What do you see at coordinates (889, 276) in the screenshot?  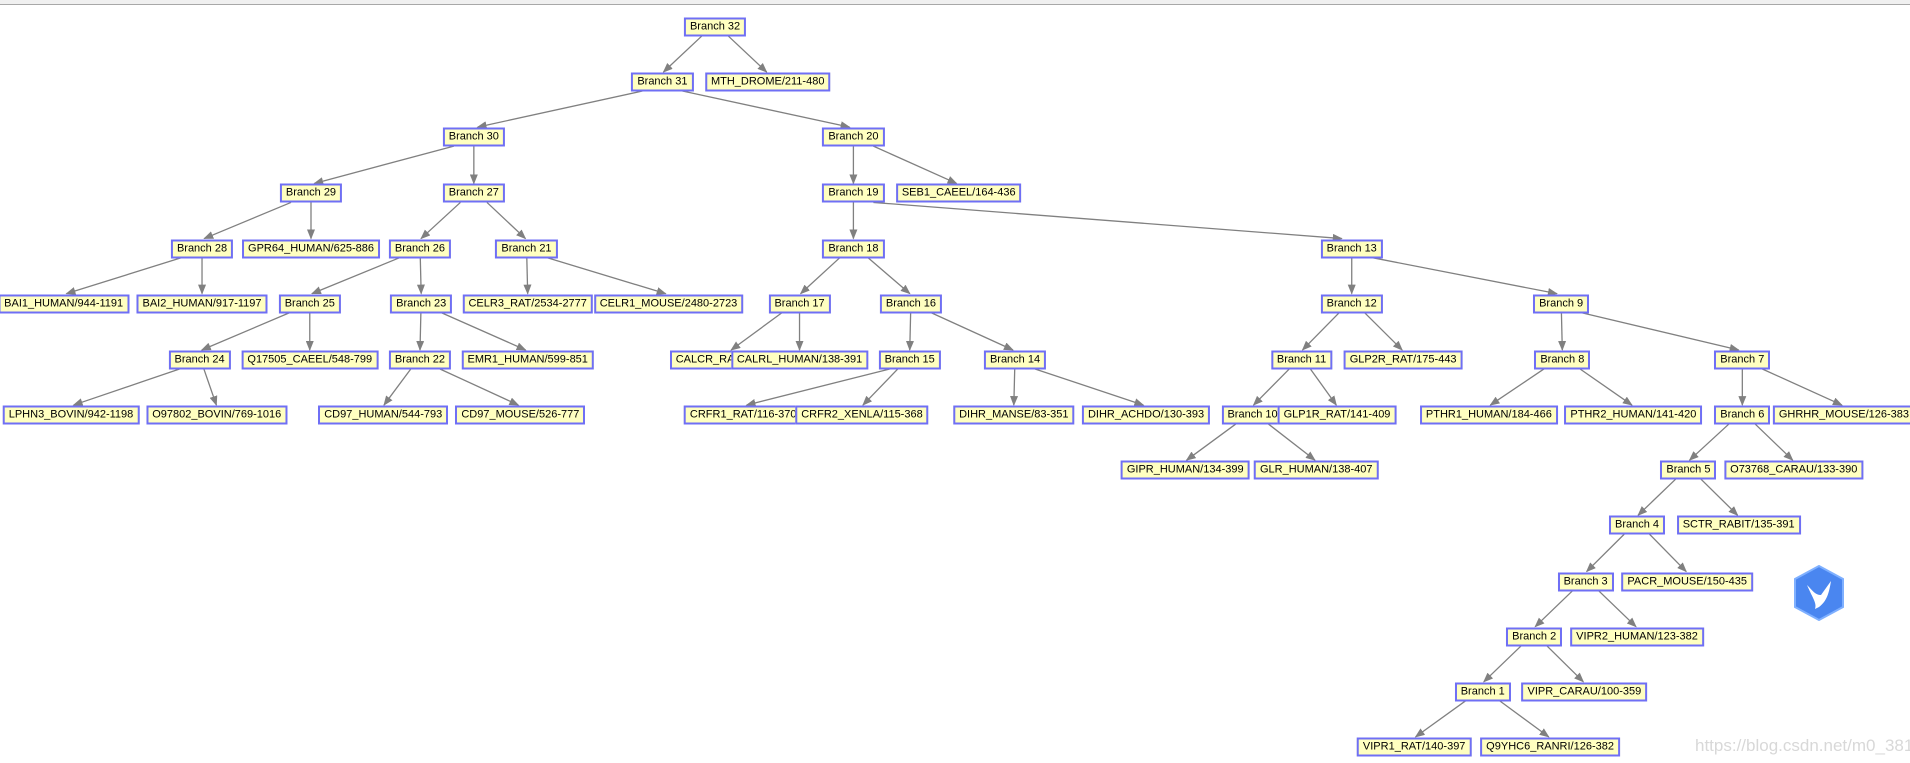 I see `edge-b18-b16` at bounding box center [889, 276].